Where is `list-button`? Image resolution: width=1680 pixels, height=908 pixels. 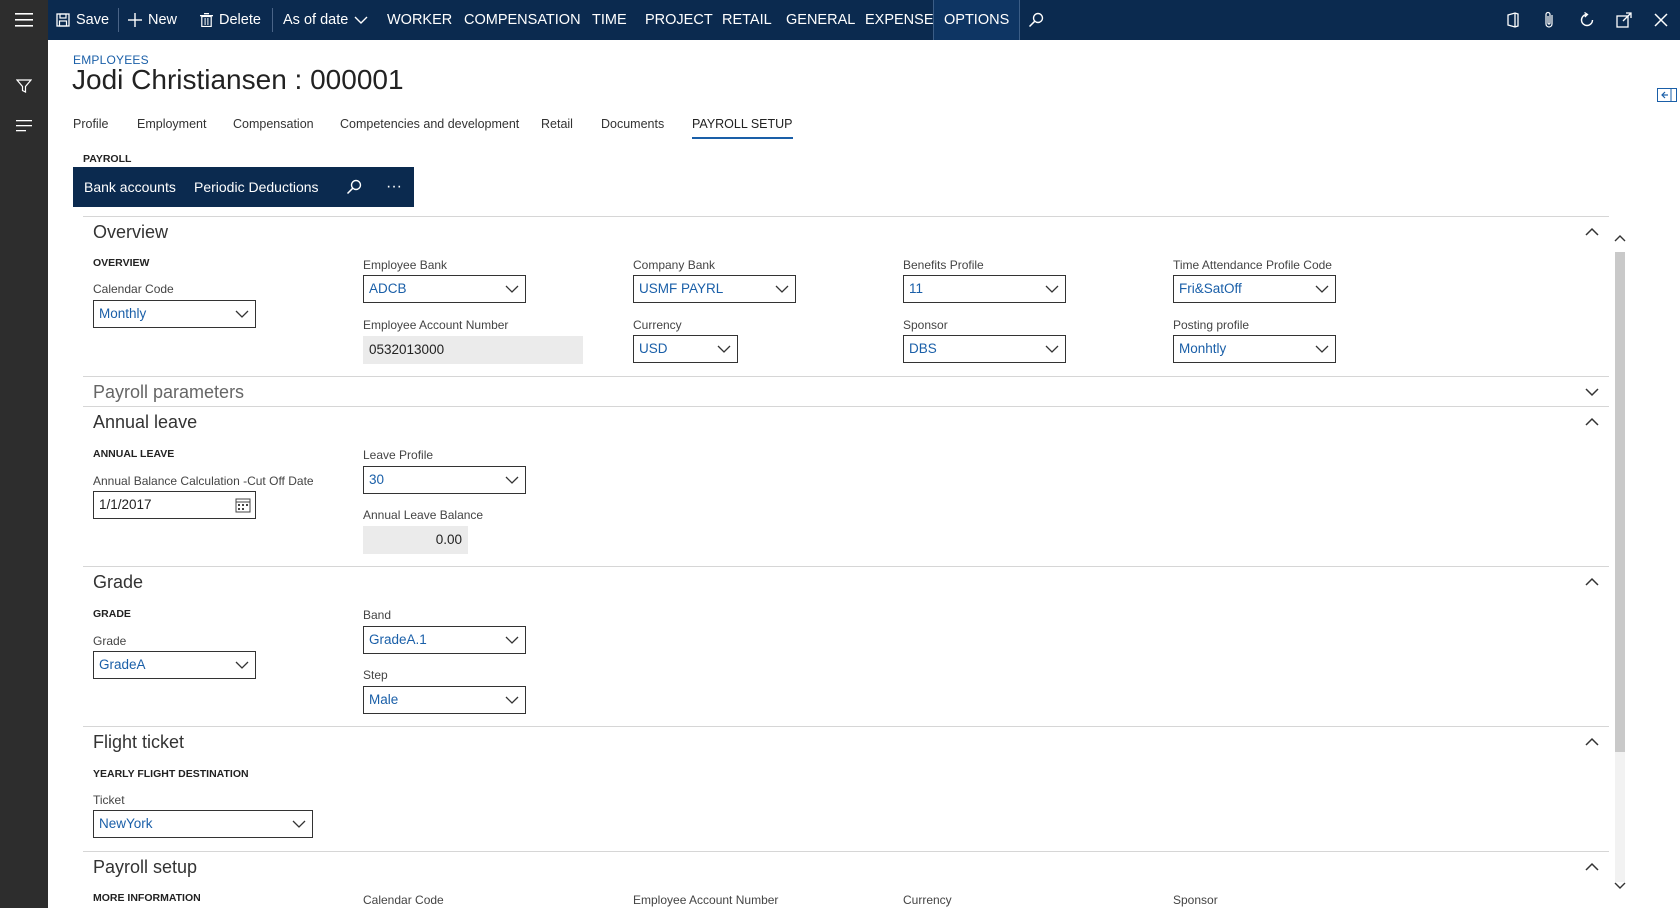
list-button is located at coordinates (24, 126).